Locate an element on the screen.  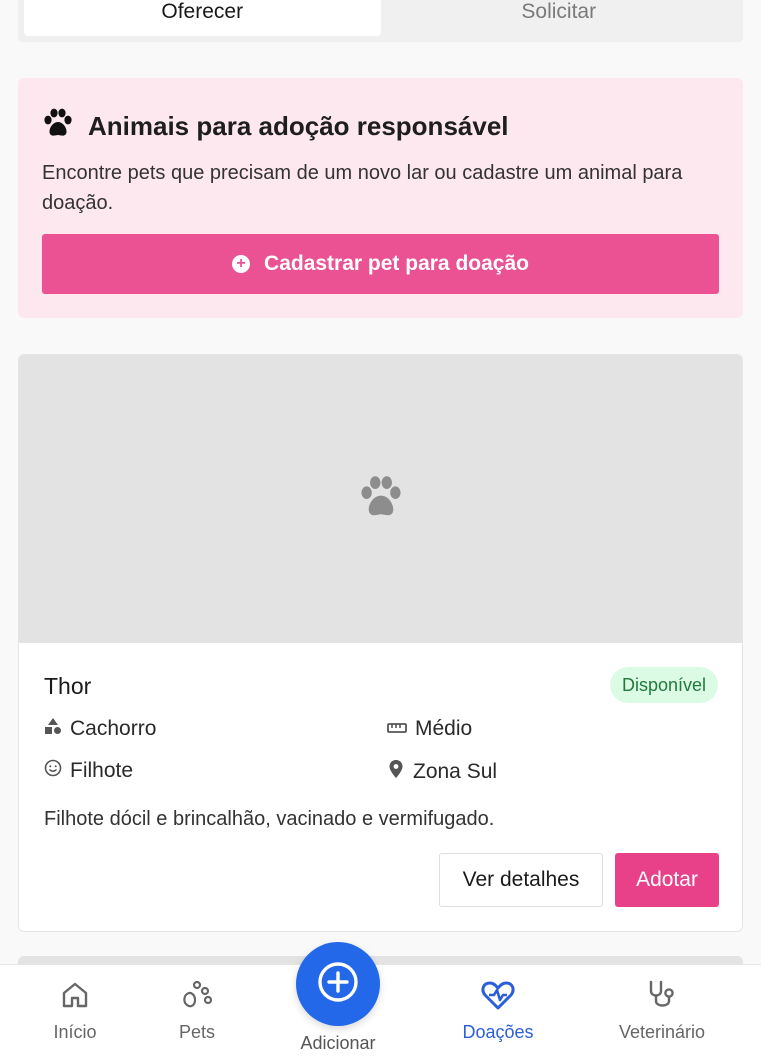
promo-header: Animais para adoção responsável is located at coordinates (275, 126).